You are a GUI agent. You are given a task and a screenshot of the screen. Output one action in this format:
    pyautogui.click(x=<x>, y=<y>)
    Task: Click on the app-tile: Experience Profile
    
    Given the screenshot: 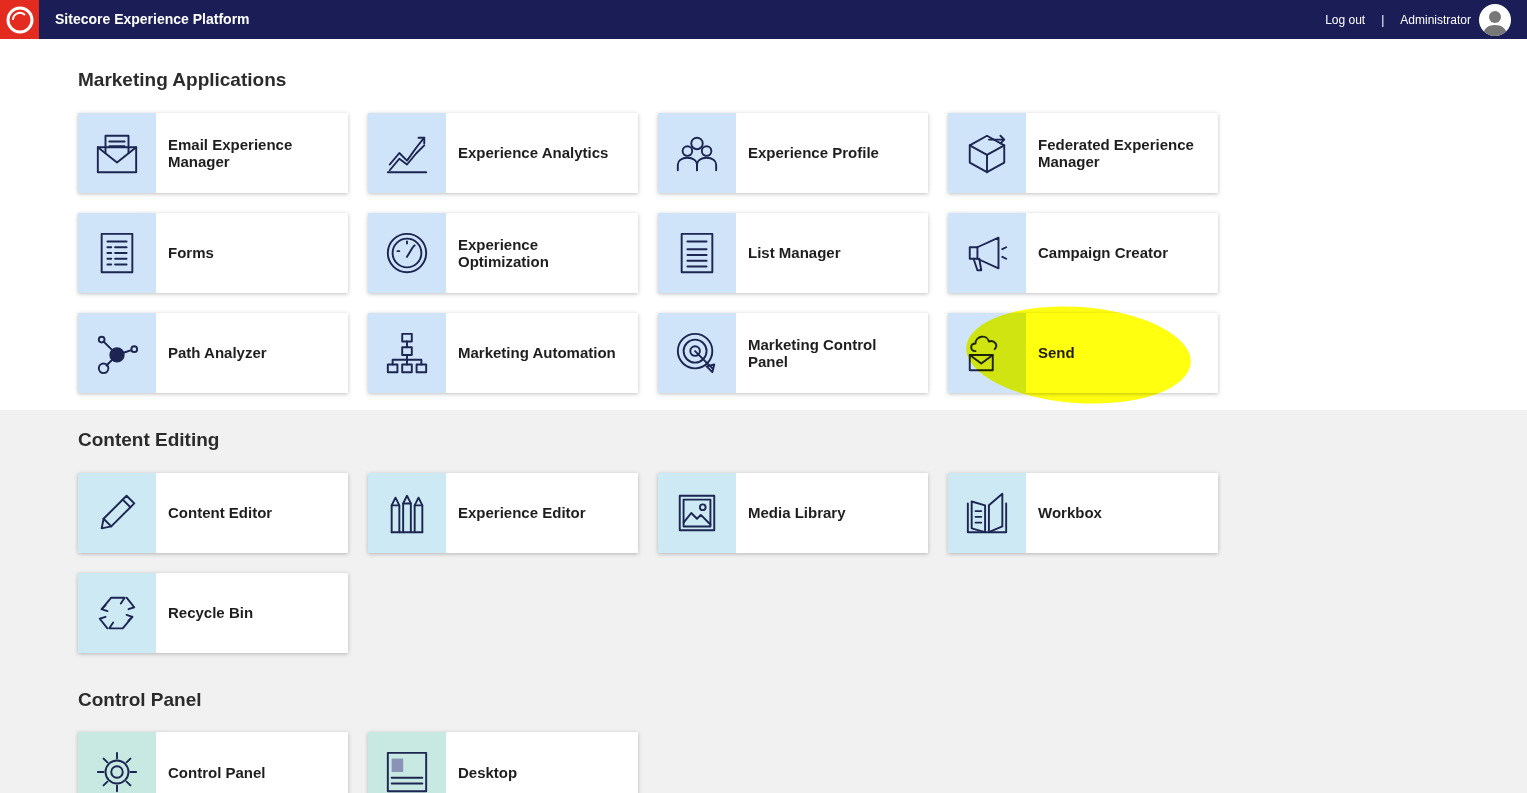 What is the action you would take?
    pyautogui.click(x=793, y=152)
    